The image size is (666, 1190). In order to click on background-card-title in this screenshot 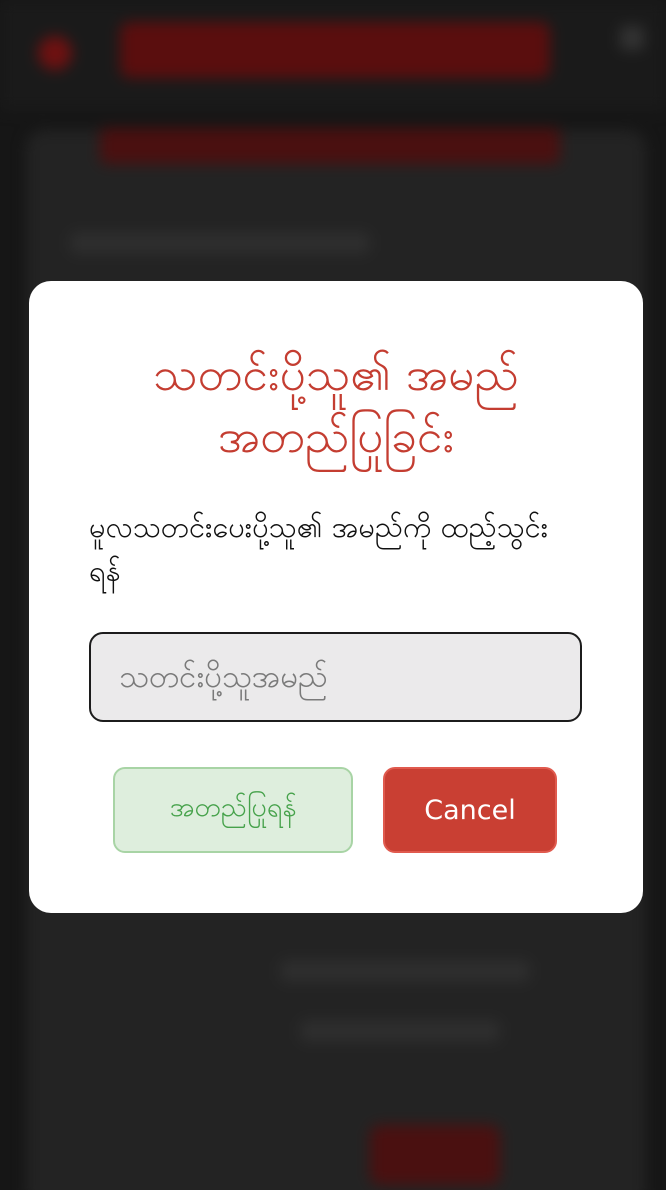, I will do `click(330, 146)`.